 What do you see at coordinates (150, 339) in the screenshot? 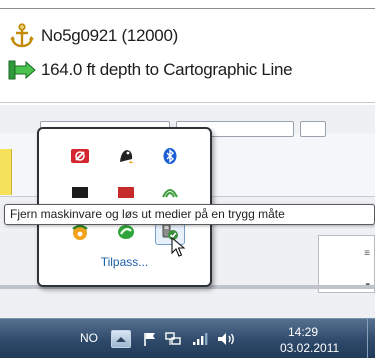
I see `flag-icon` at bounding box center [150, 339].